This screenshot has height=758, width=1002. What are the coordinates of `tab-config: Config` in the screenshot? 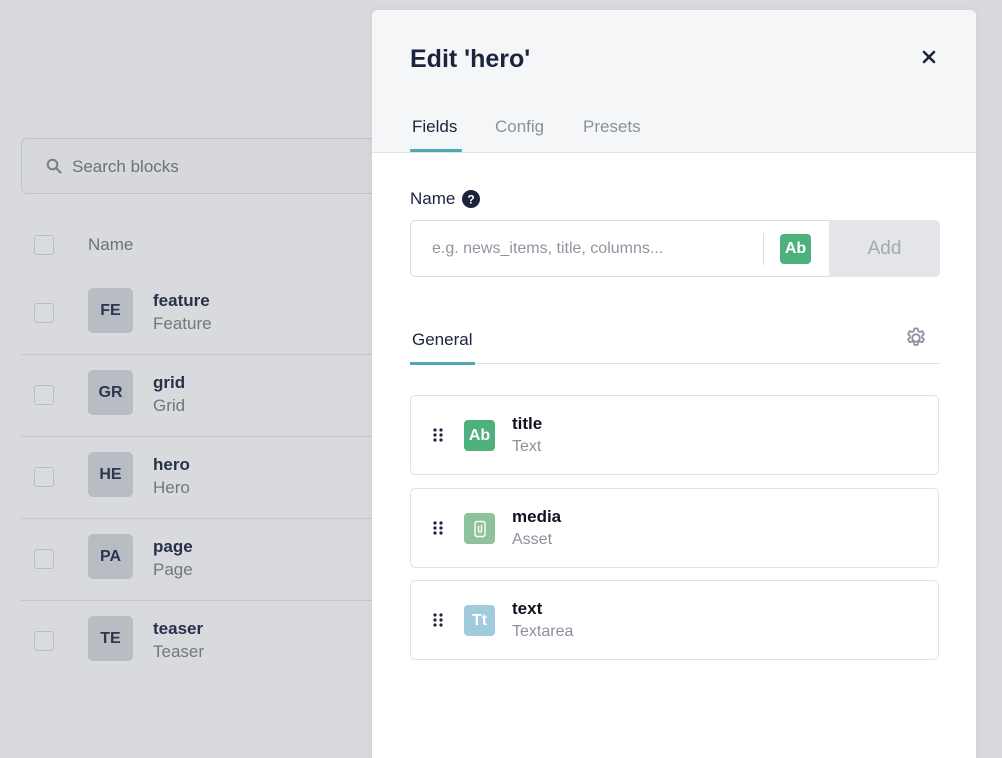 It's located at (519, 135).